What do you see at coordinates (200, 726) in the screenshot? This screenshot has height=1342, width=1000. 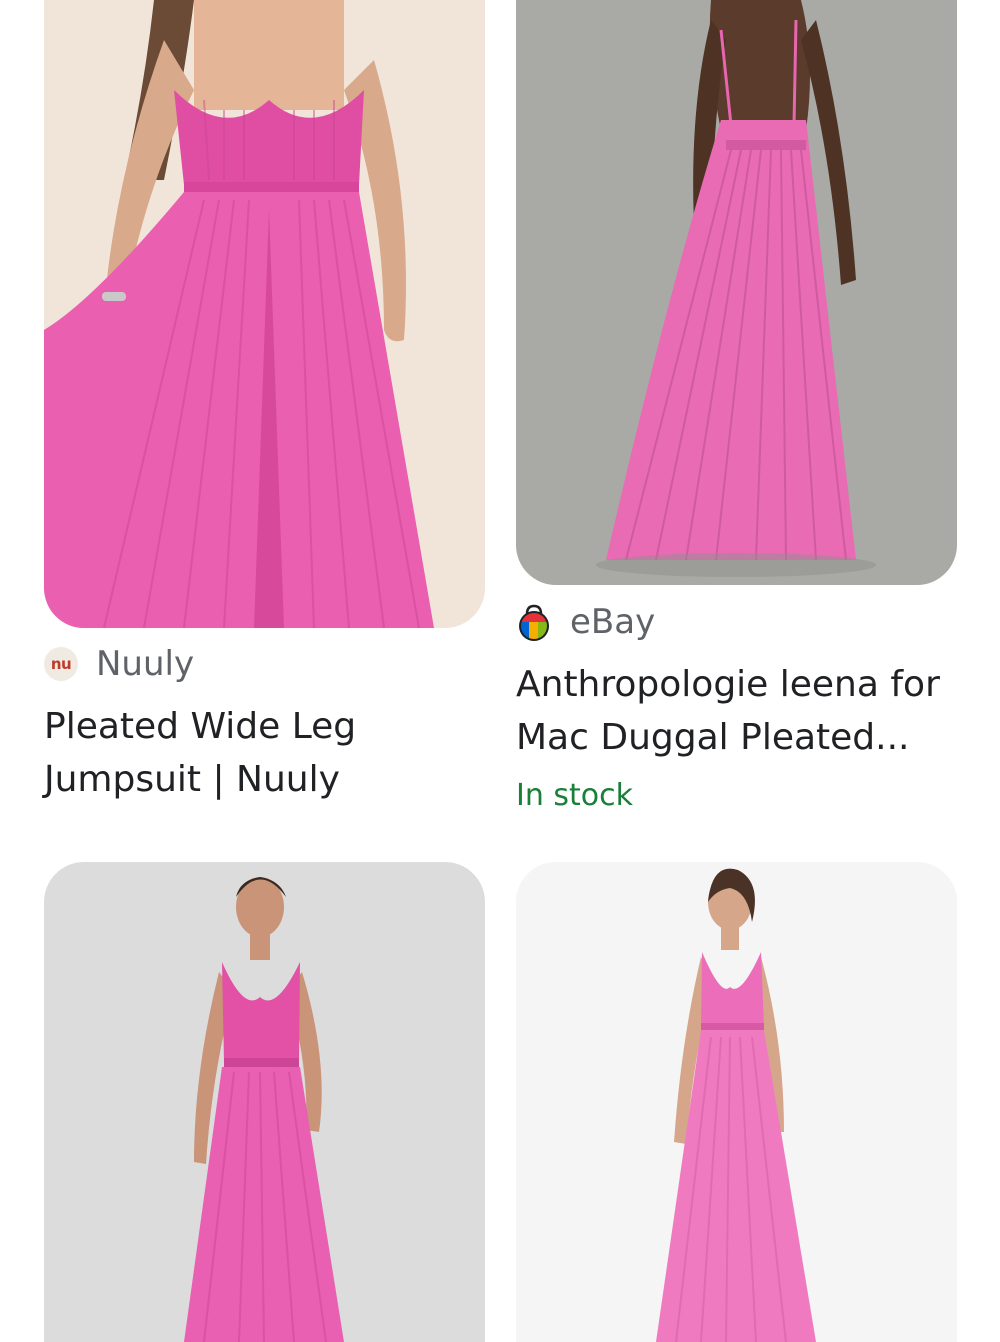 I see `title-line: Pleated Wide Leg` at bounding box center [200, 726].